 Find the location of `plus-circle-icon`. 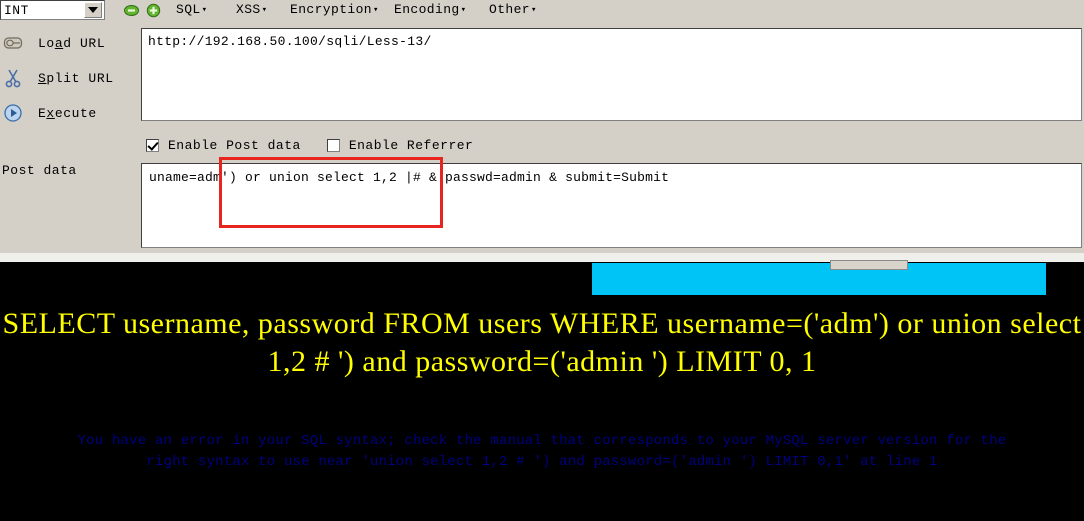

plus-circle-icon is located at coordinates (153, 10).